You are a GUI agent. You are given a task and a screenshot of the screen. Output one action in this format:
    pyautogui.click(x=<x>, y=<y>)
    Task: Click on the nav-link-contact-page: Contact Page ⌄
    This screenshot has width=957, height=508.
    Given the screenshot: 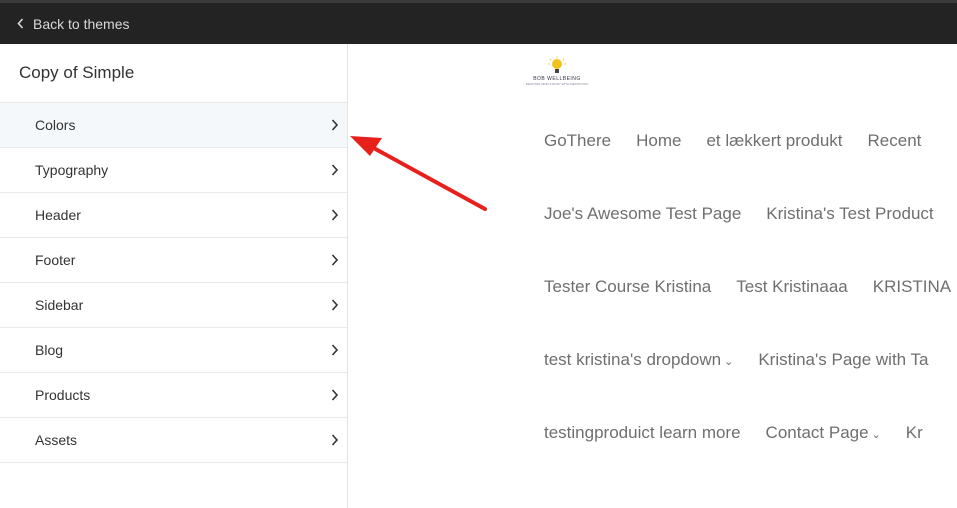 What is the action you would take?
    pyautogui.click(x=823, y=432)
    